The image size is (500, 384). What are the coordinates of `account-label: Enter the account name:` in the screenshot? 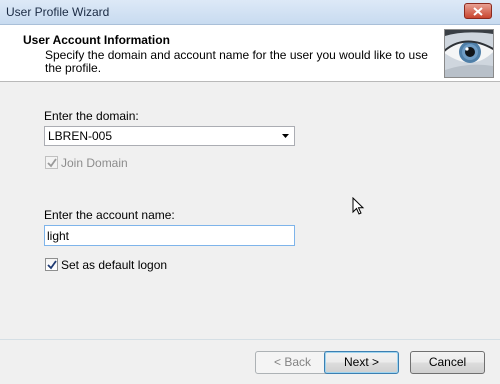 It's located at (109, 215).